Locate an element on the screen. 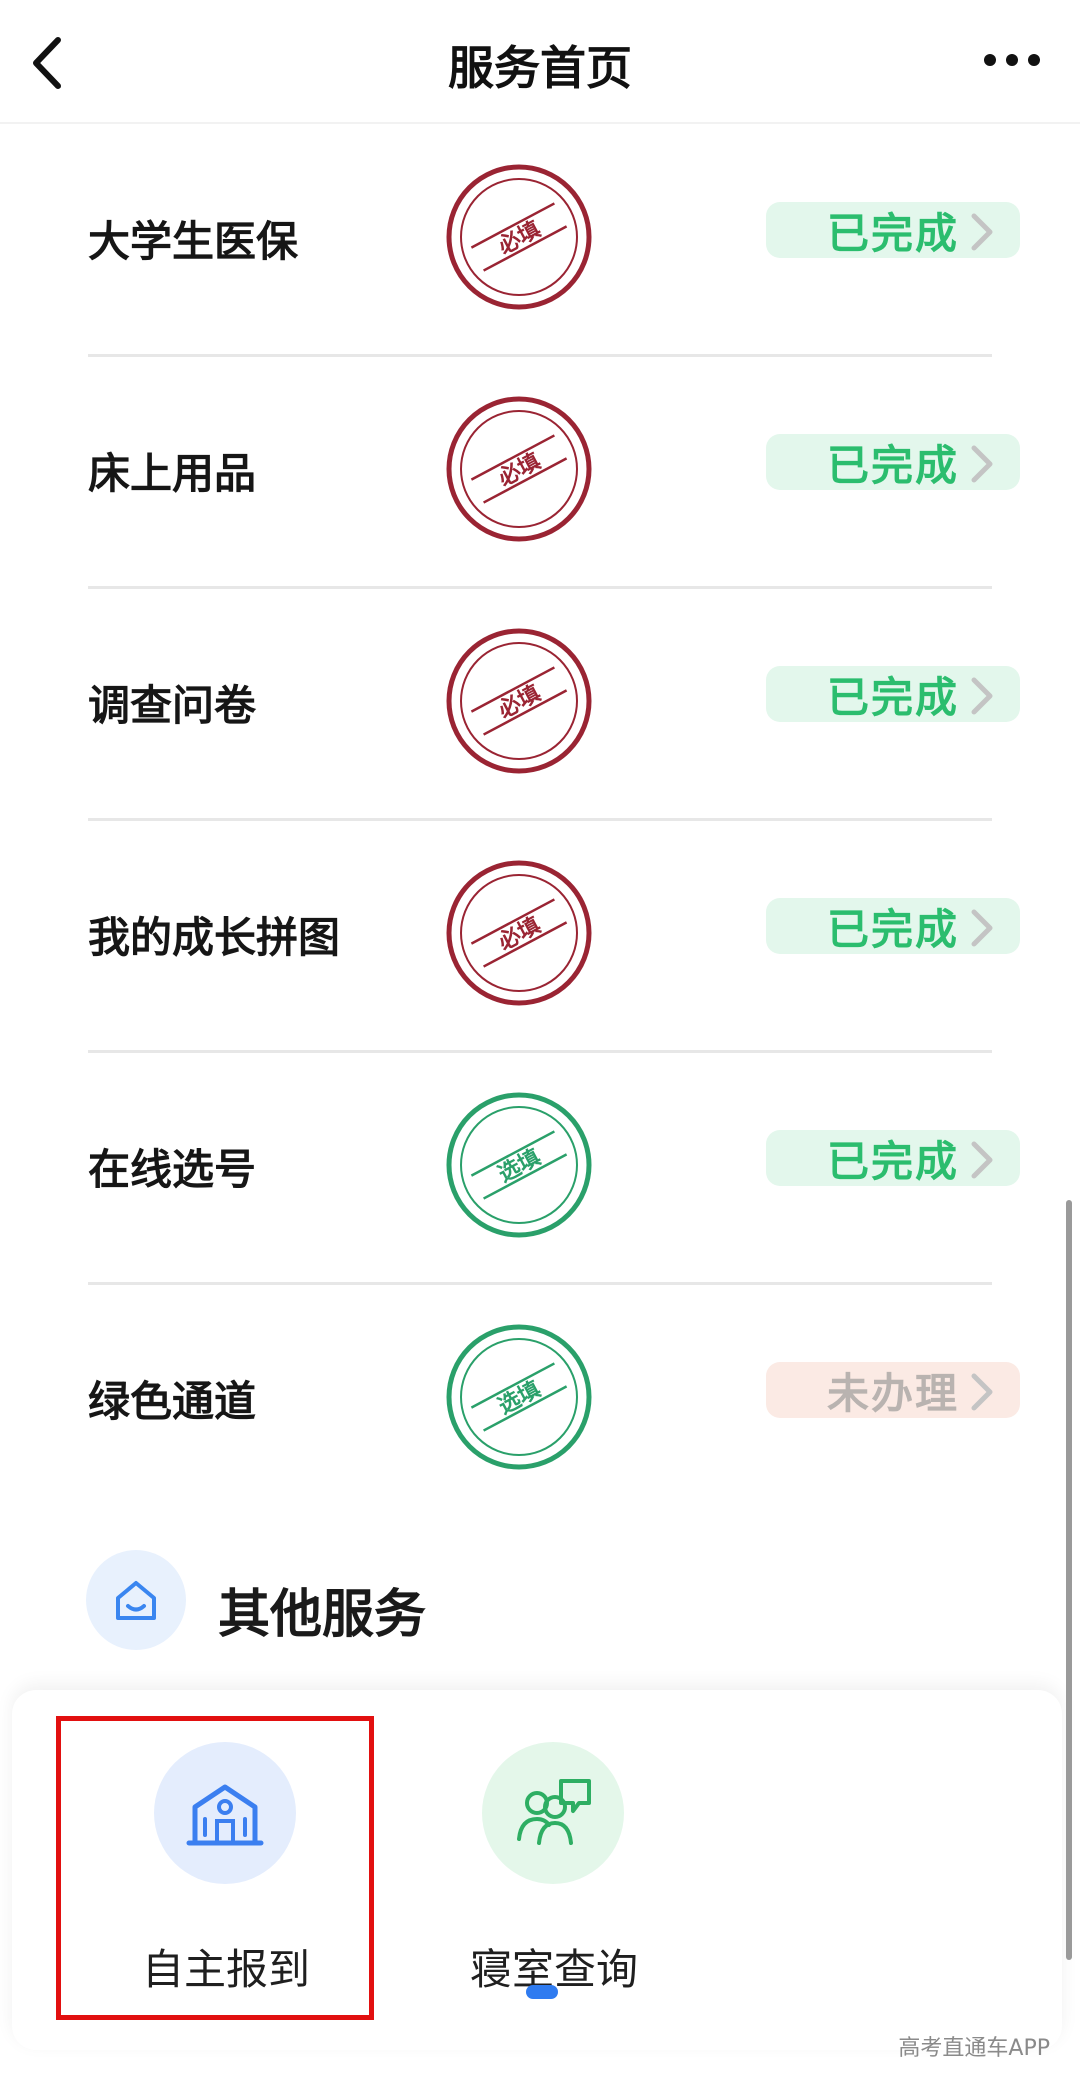 The height and width of the screenshot is (2080, 1080). service-row-medical-insurance: 大学生医保 必填 已完成 is located at coordinates (554, 239).